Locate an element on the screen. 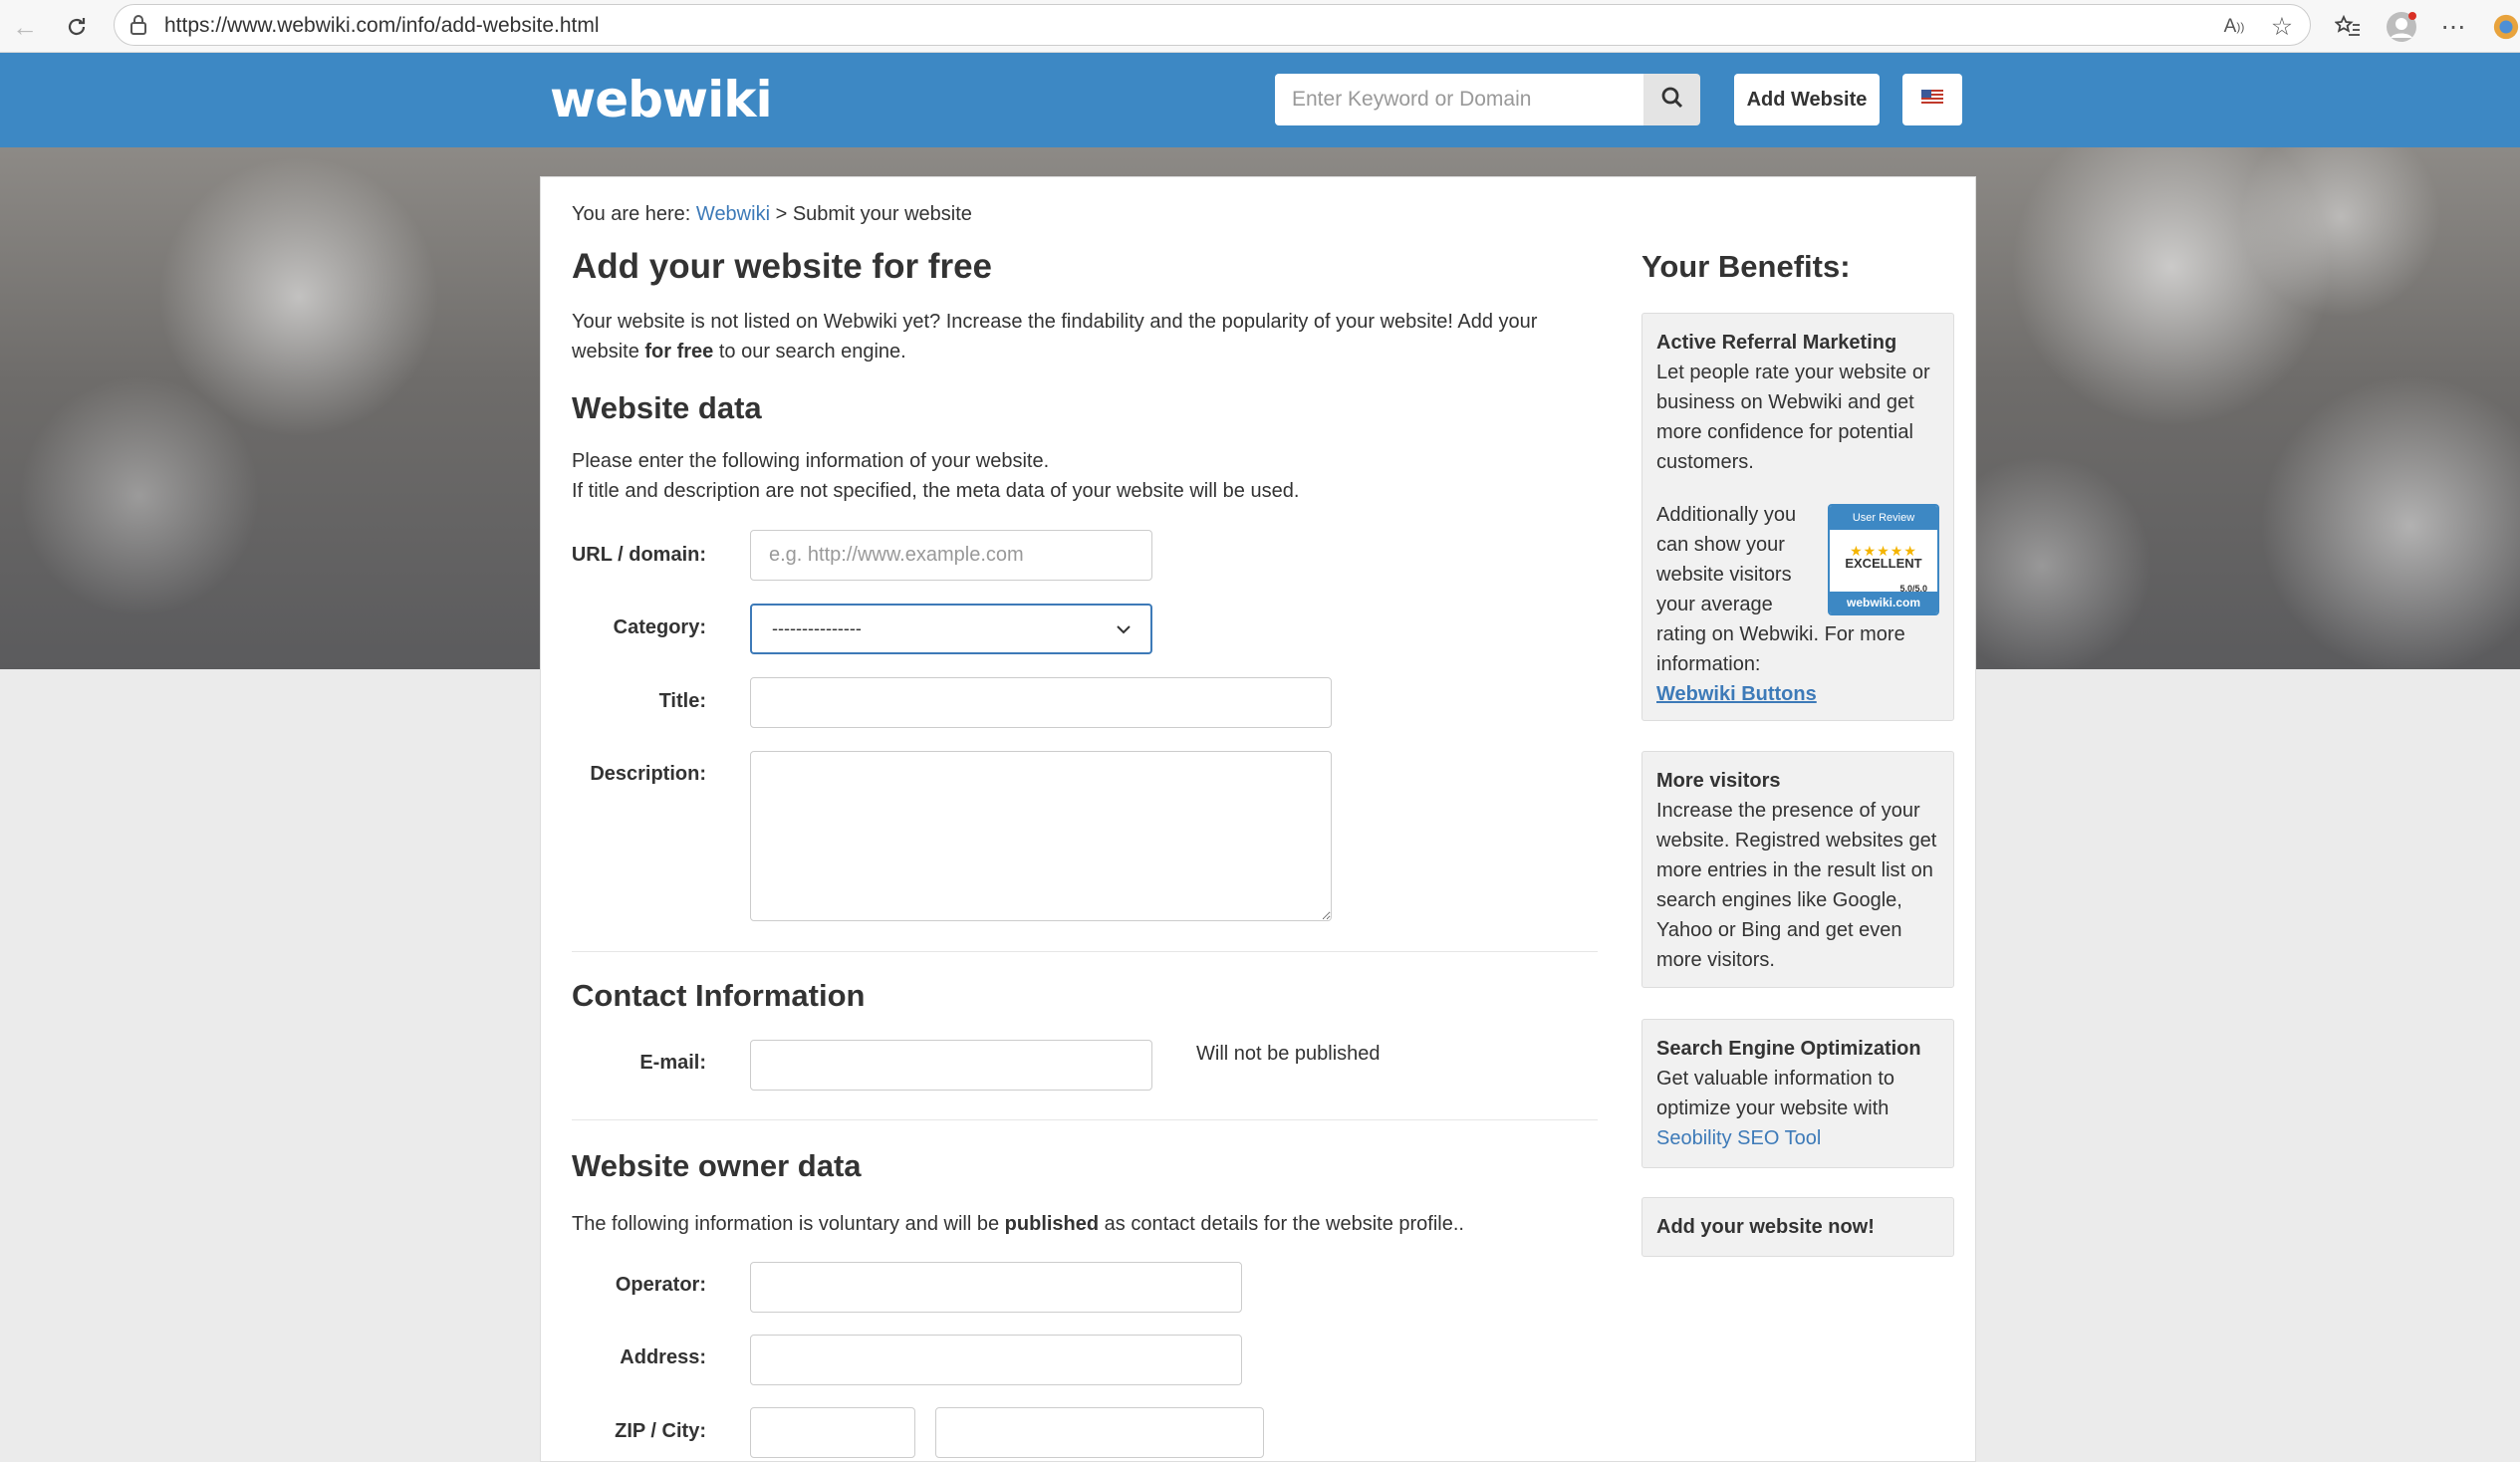 This screenshot has height=1462, width=2520. email-label: E-mail: is located at coordinates (673, 1063).